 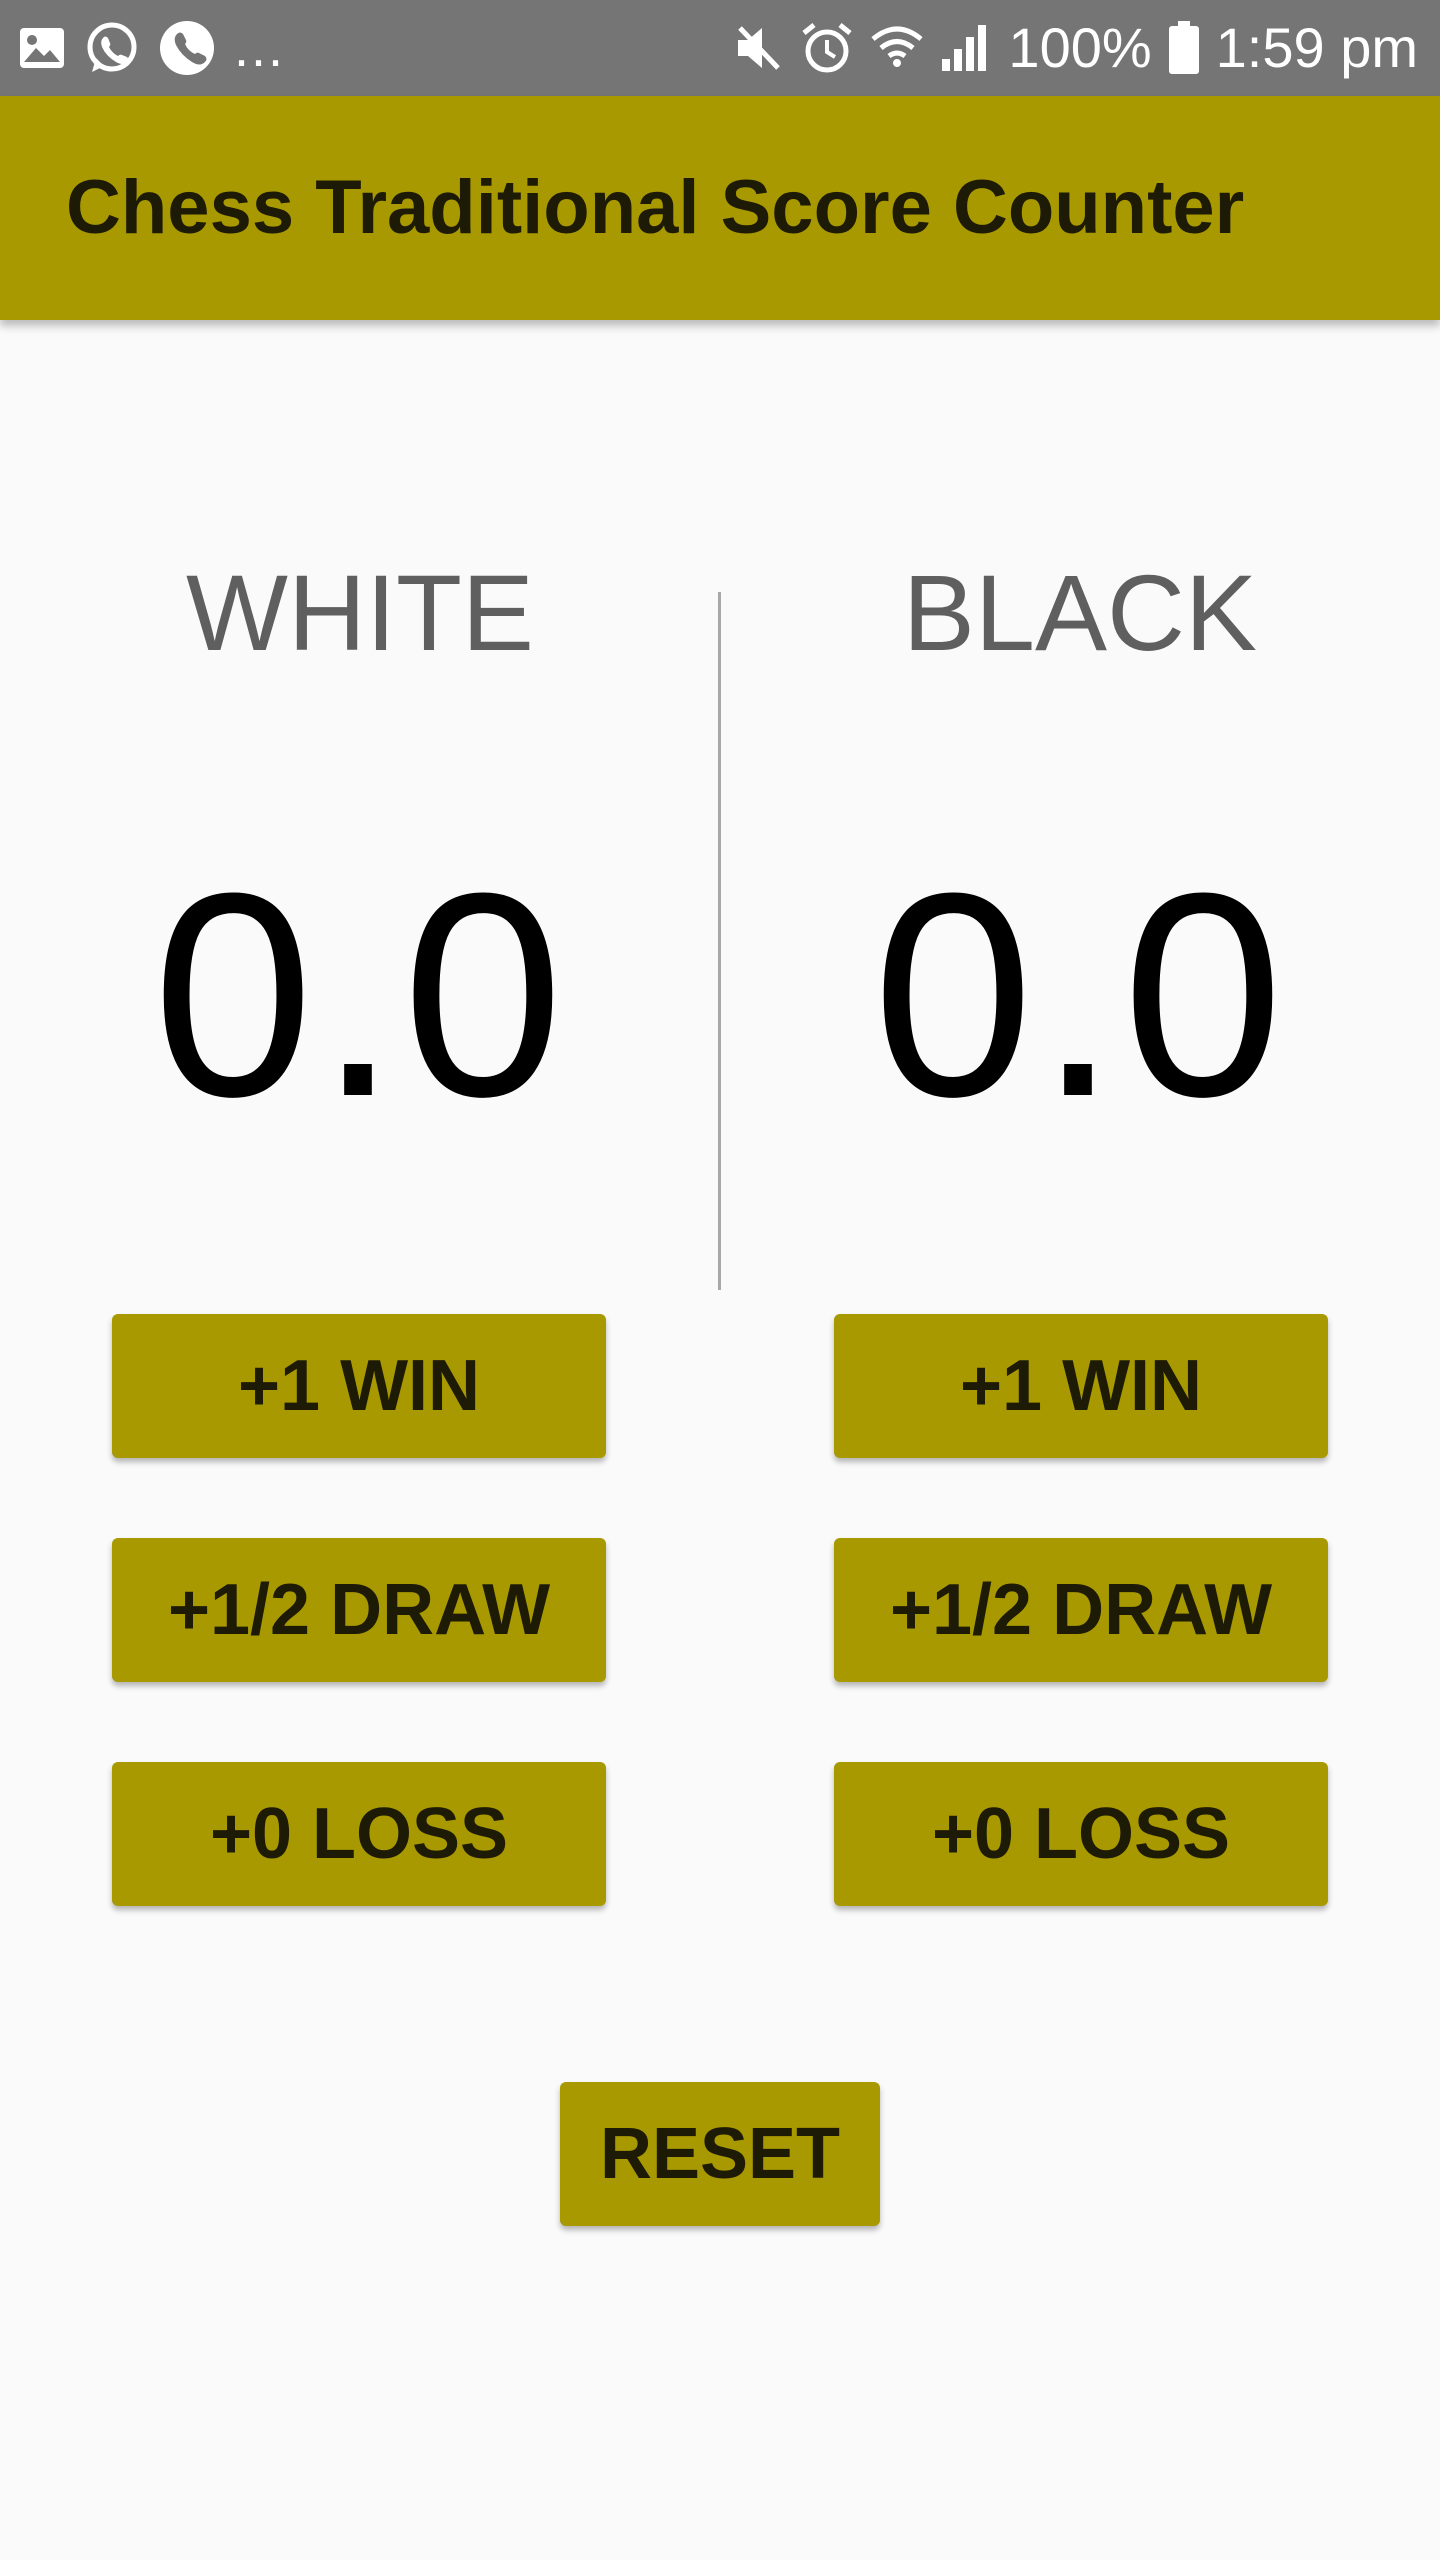 I want to click on black-score: 0.0, so click(x=1080, y=995).